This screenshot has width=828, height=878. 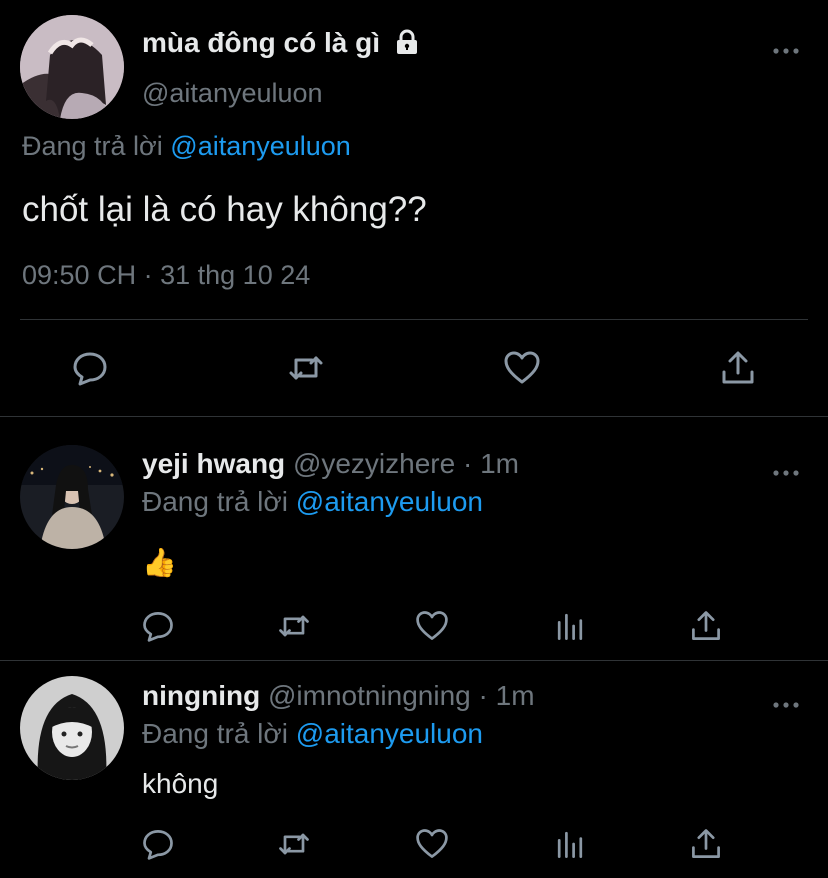 I want to click on reply-handle: @yezyizhere, so click(x=374, y=463).